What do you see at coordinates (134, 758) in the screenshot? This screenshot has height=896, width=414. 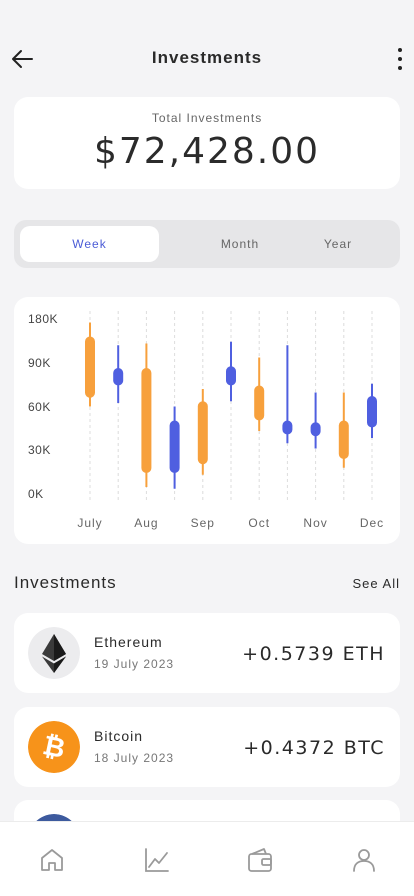 I see `coin-date: 18 July 2023` at bounding box center [134, 758].